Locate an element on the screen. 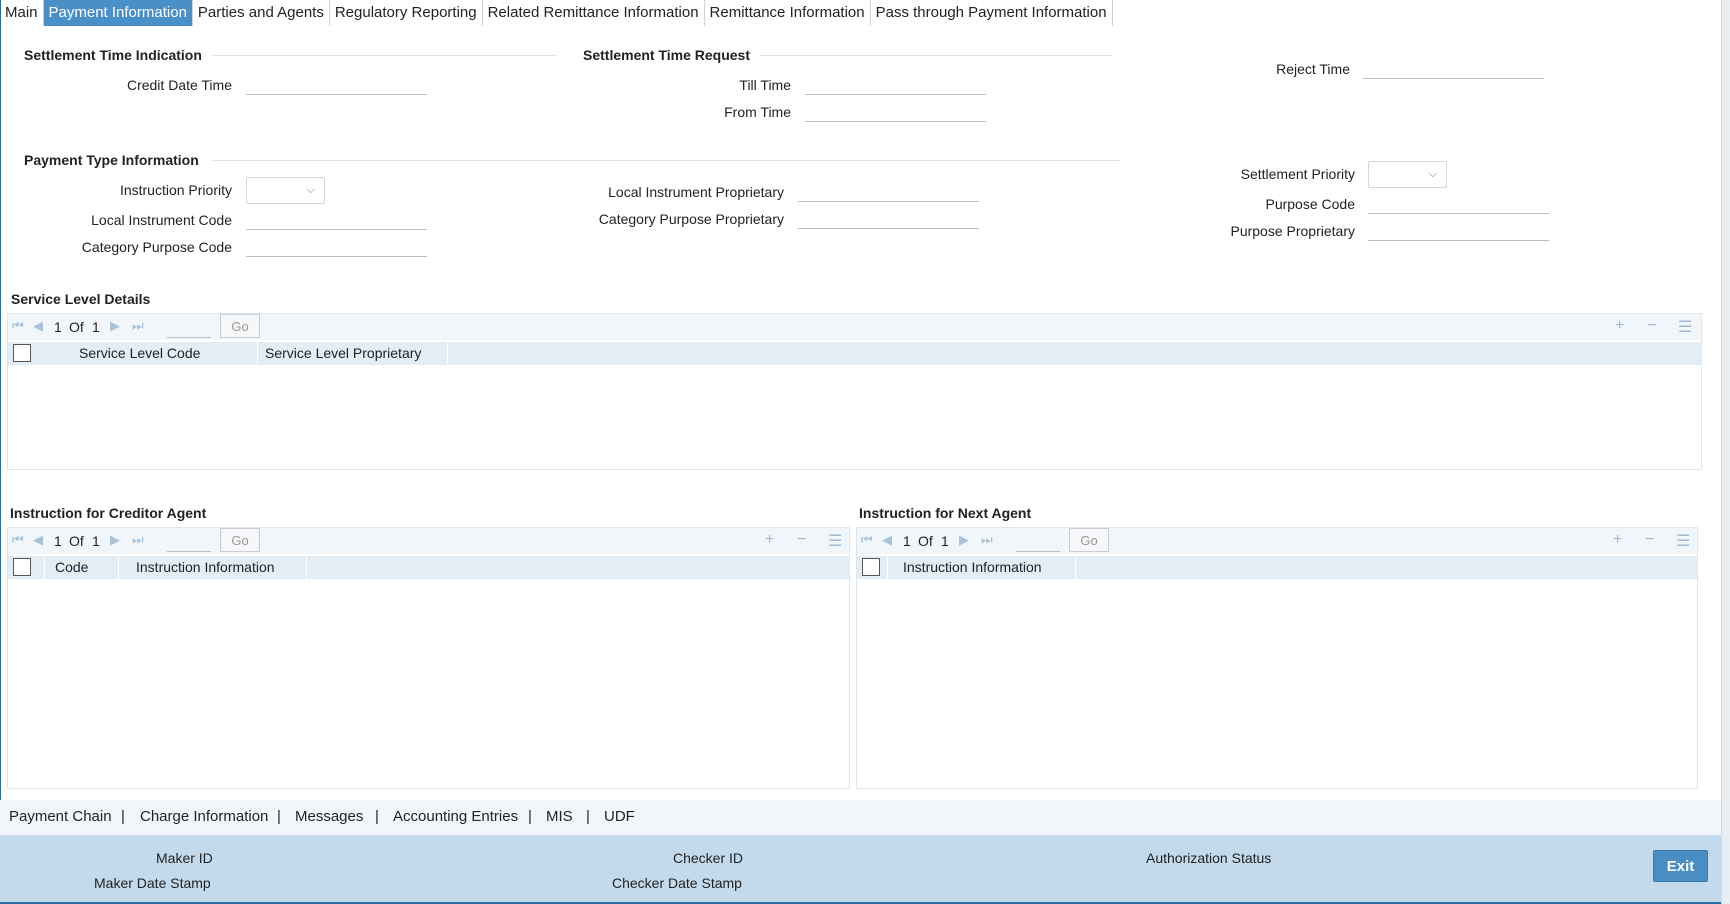  link-mis: MIS is located at coordinates (559, 816).